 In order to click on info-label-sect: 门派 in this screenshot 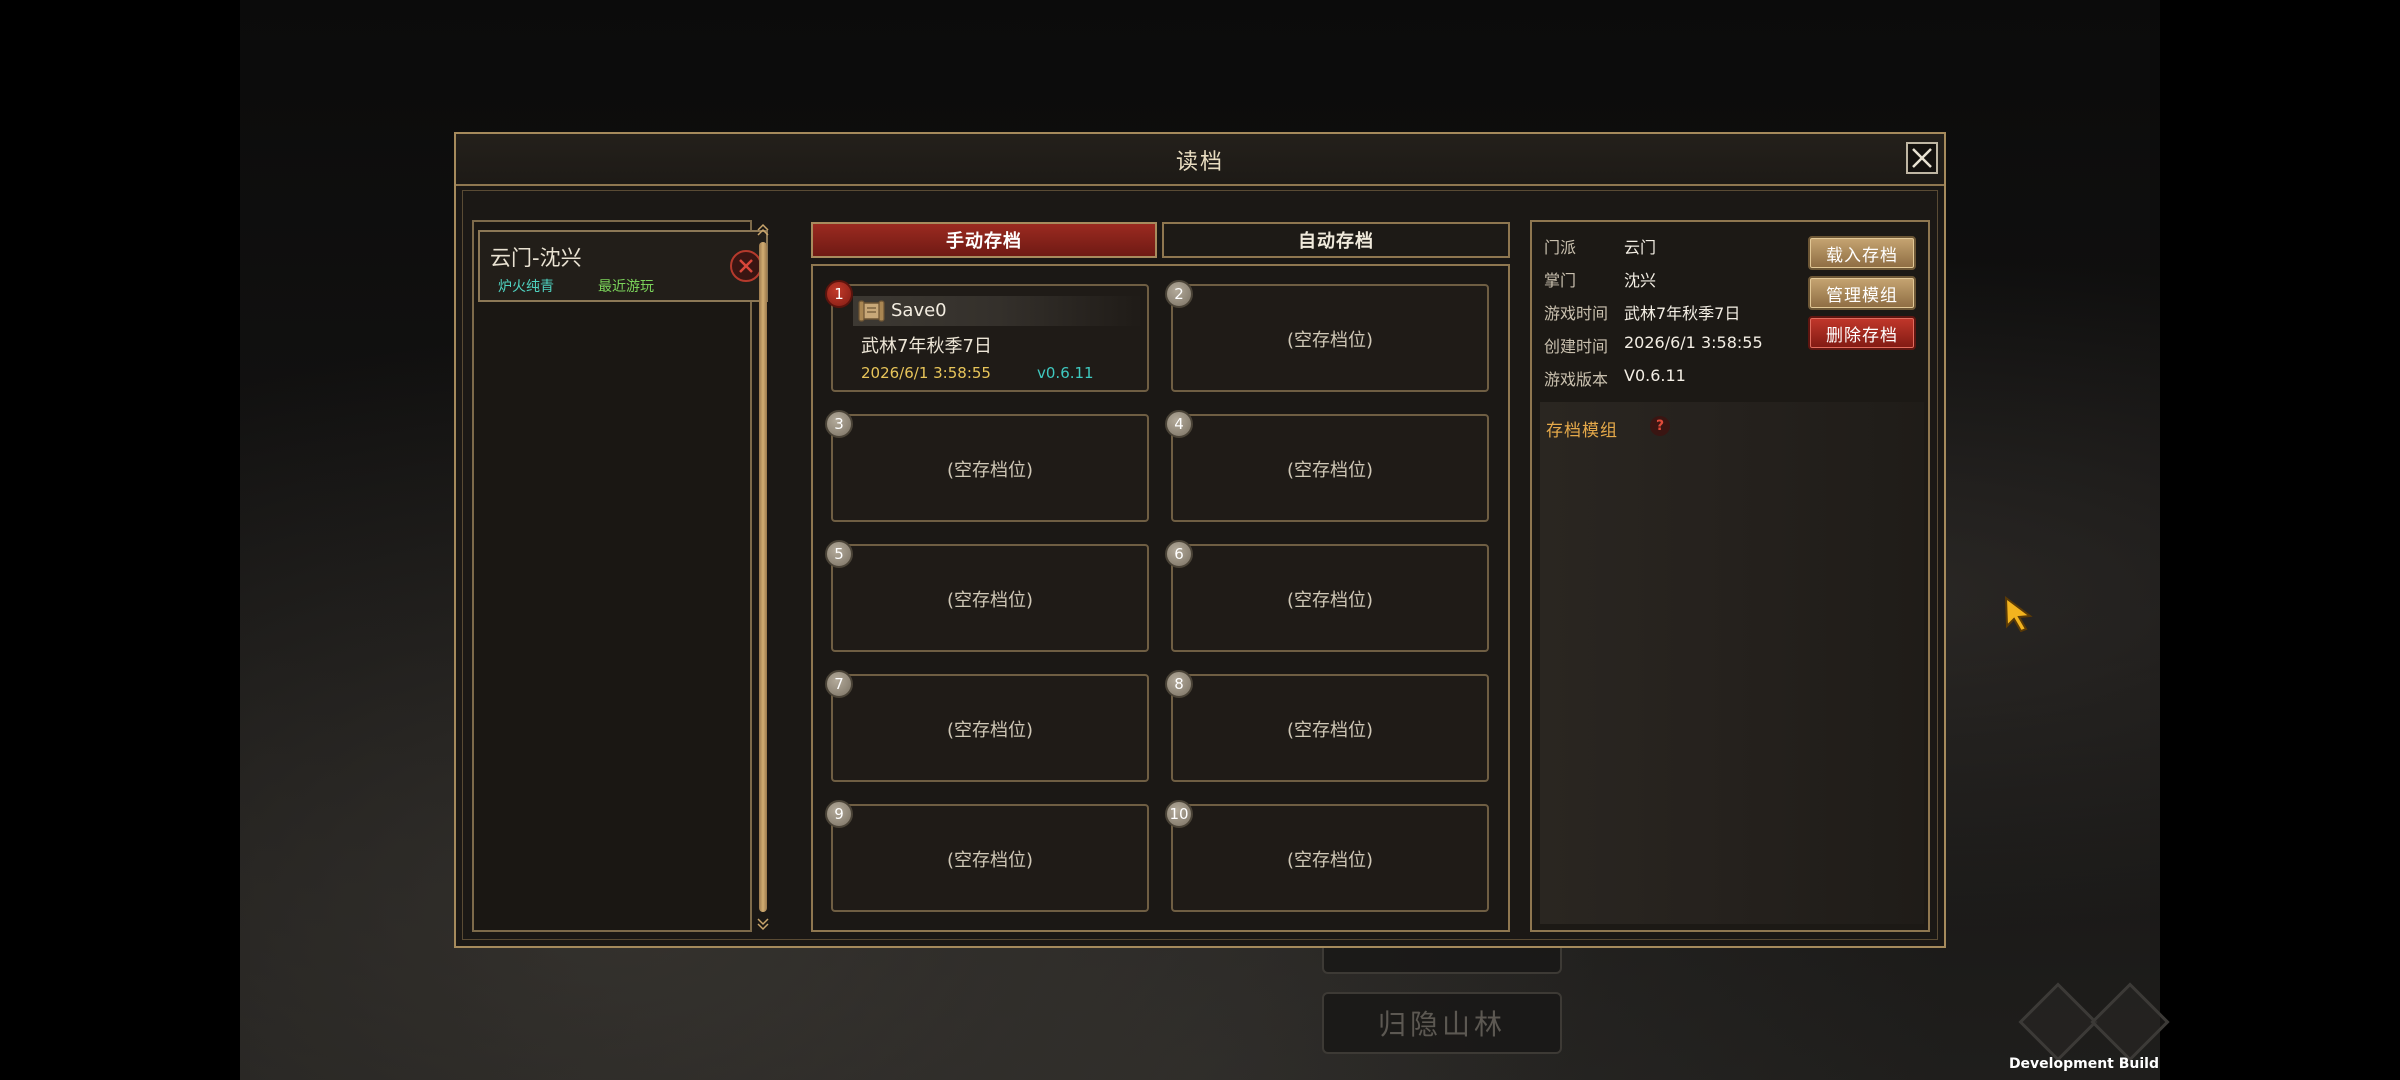, I will do `click(1560, 247)`.